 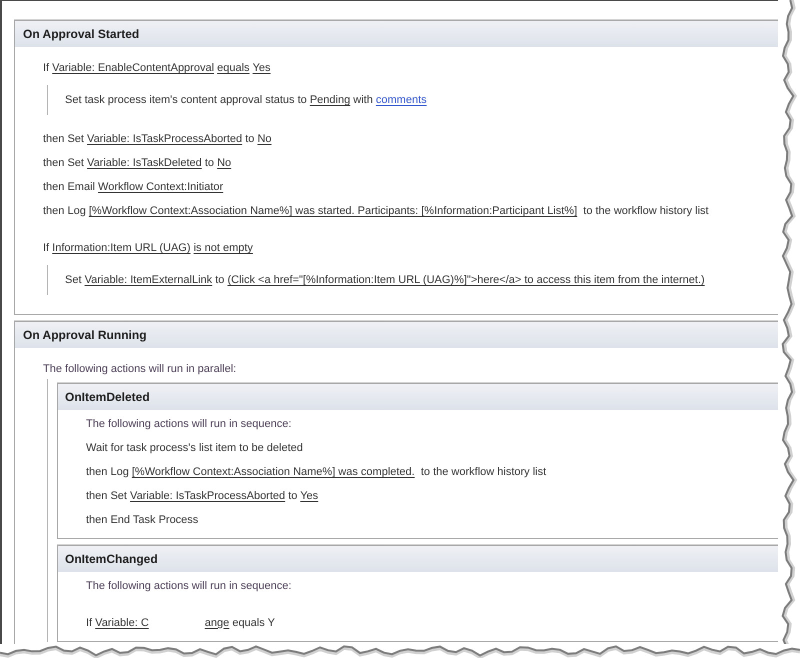 What do you see at coordinates (223, 248) in the screenshot?
I see `parameter-link: is not empty` at bounding box center [223, 248].